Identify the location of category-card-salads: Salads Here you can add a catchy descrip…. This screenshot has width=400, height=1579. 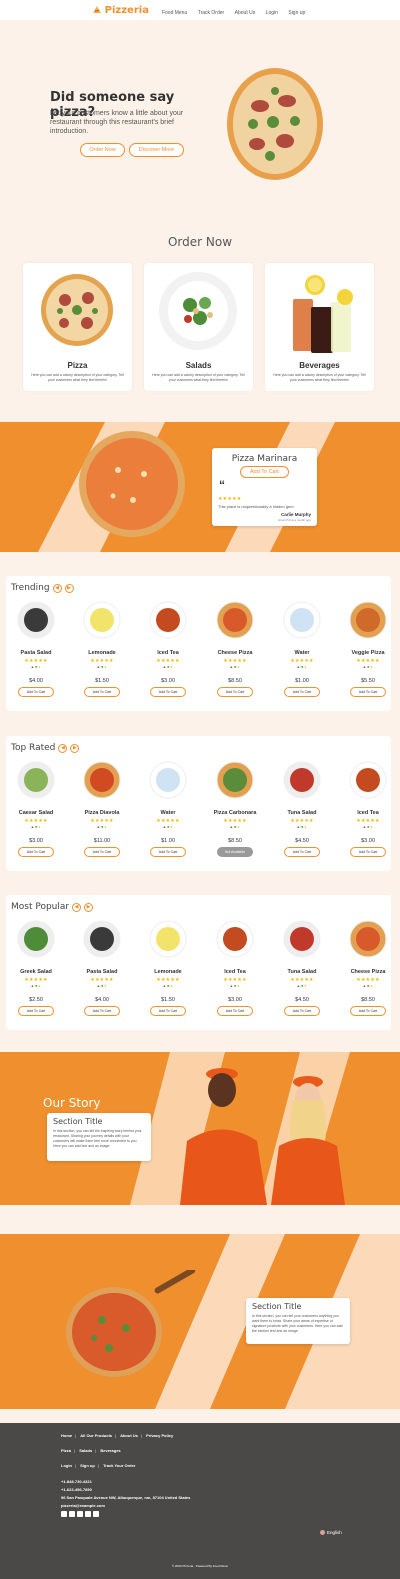
(198, 327).